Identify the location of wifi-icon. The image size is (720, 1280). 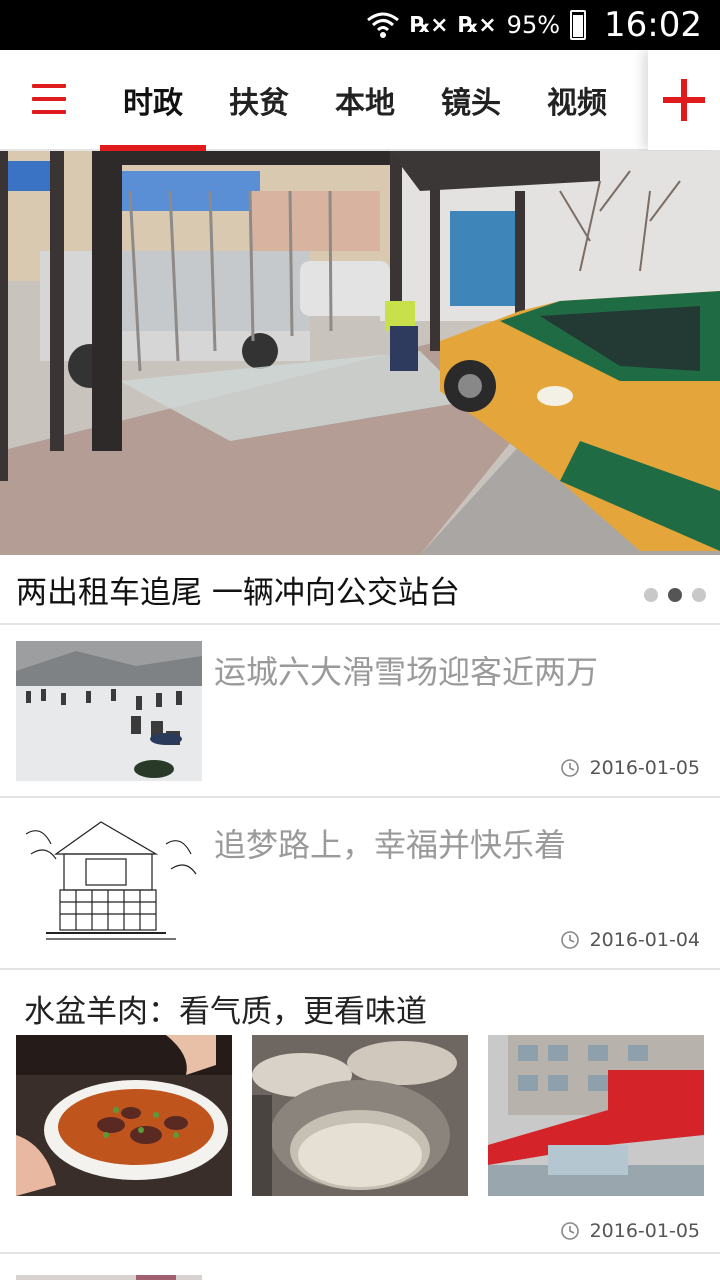
(383, 25).